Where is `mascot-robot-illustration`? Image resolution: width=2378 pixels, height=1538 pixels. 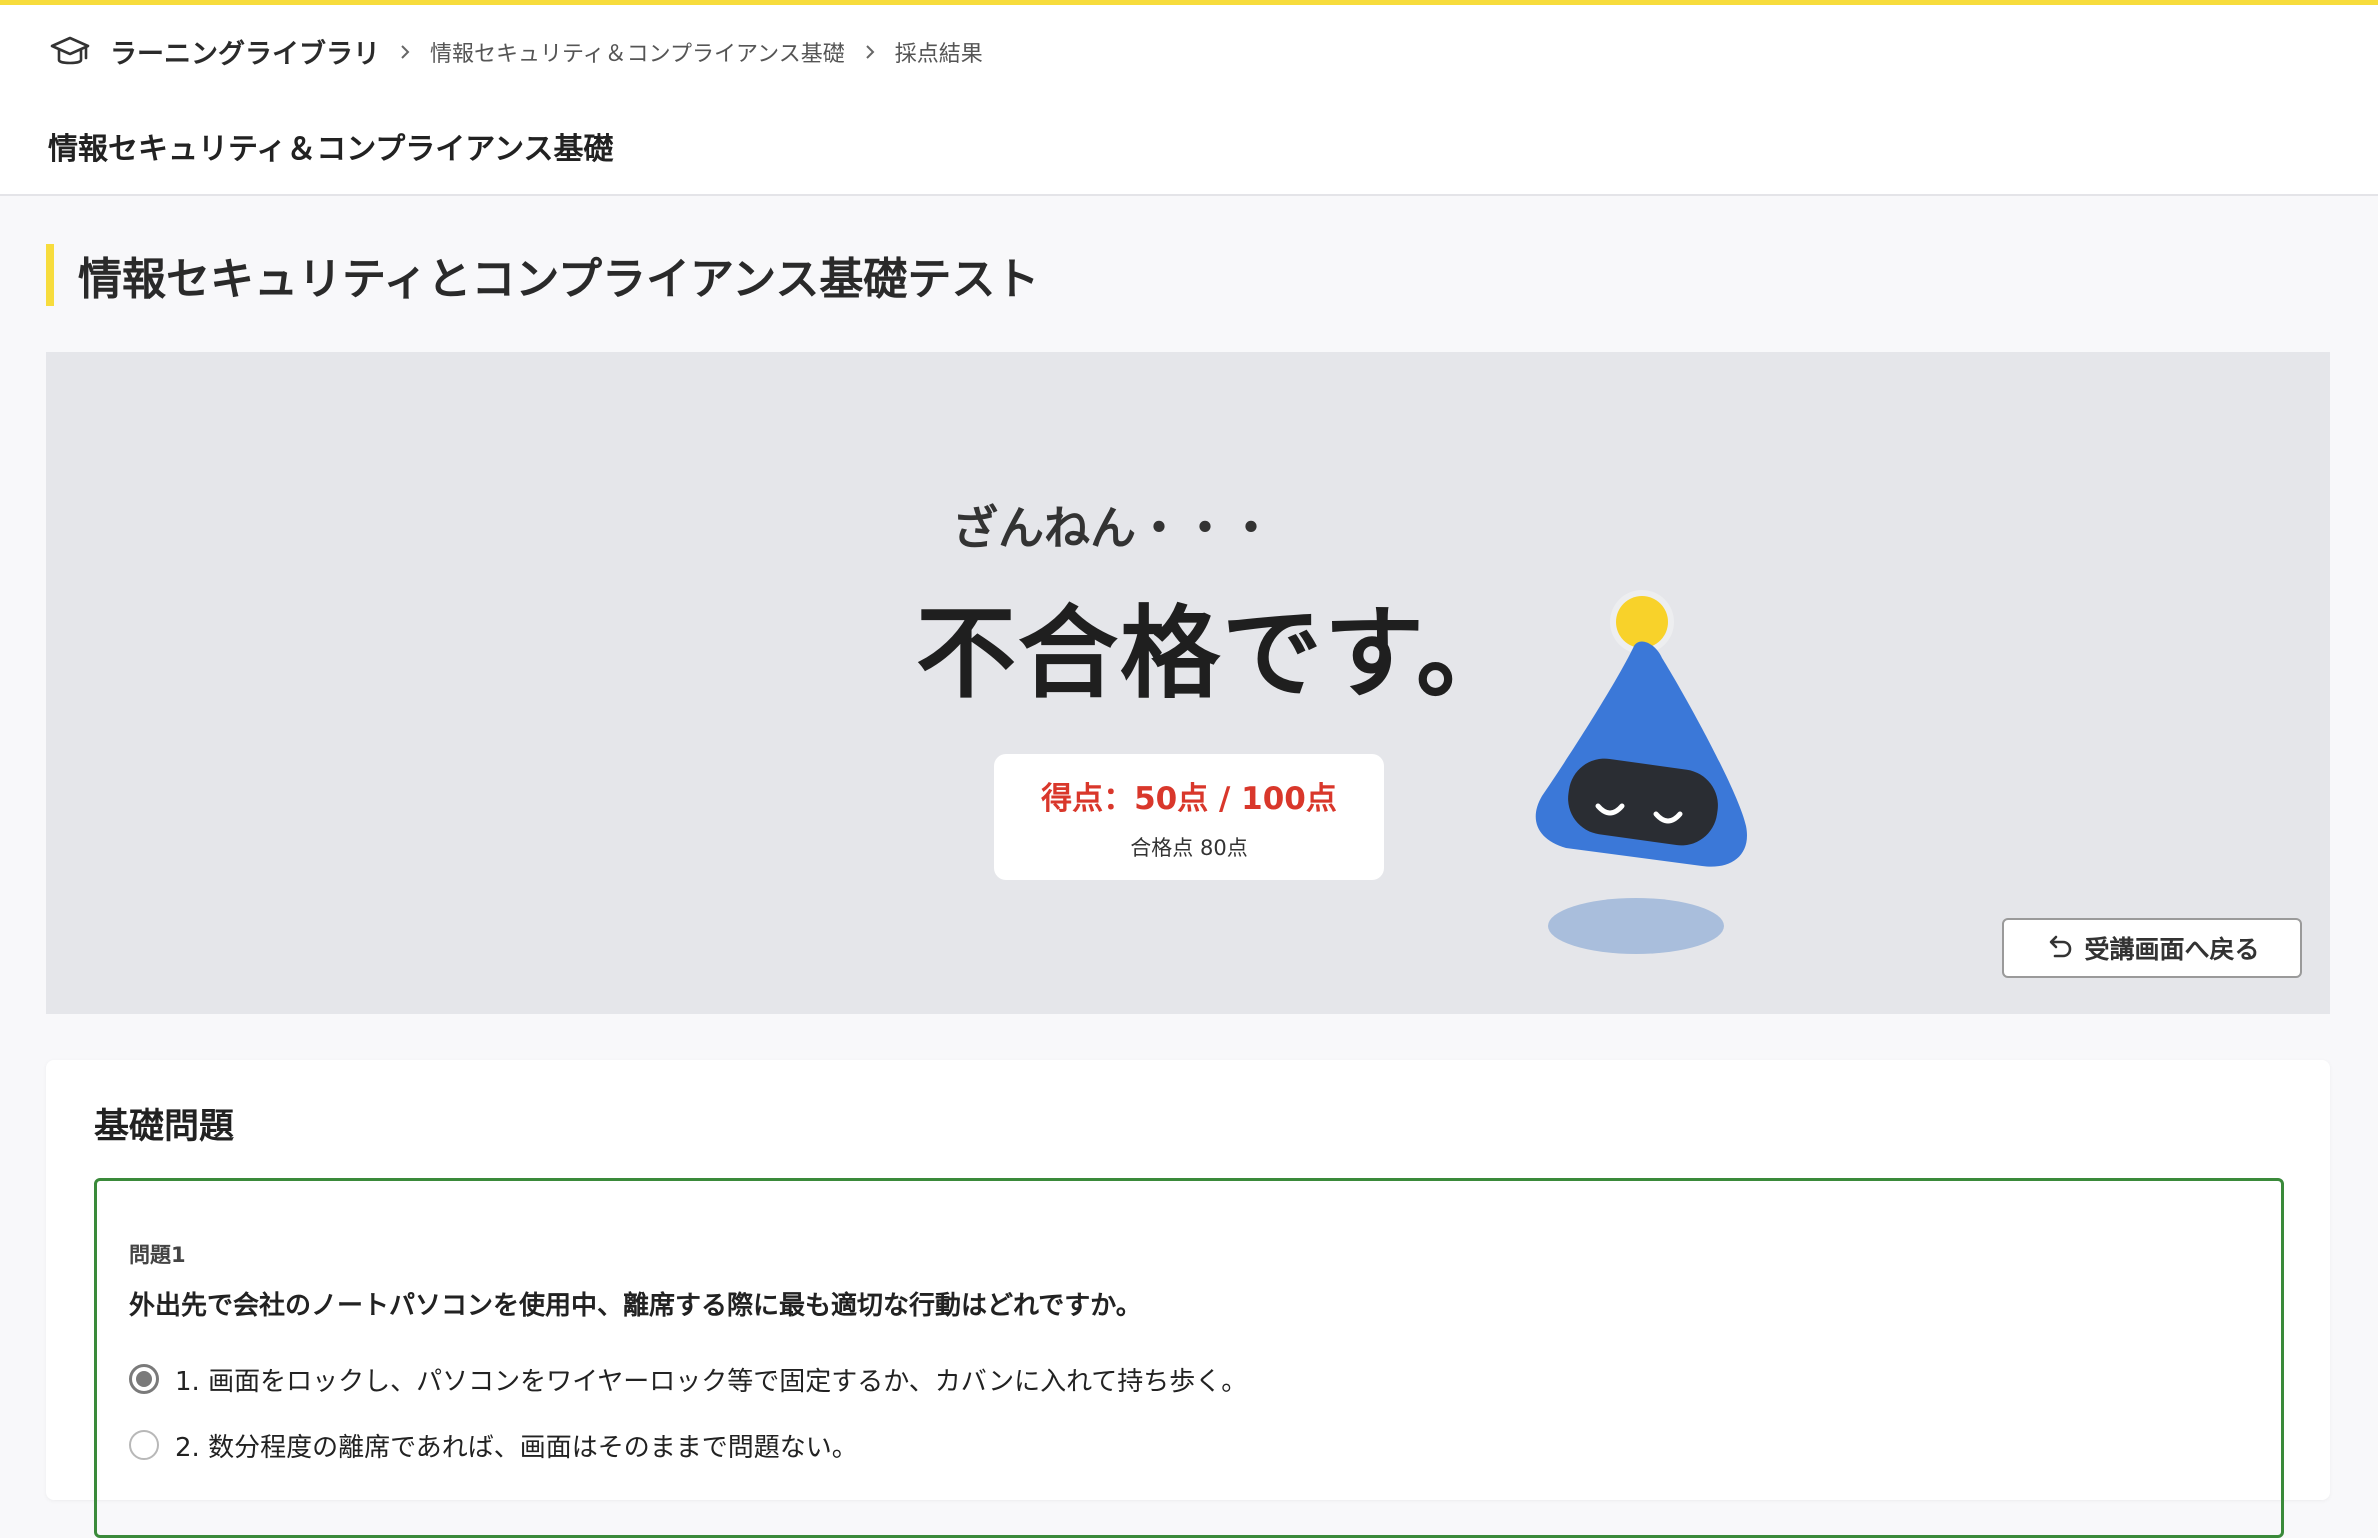
mascot-robot-illustration is located at coordinates (1641, 772).